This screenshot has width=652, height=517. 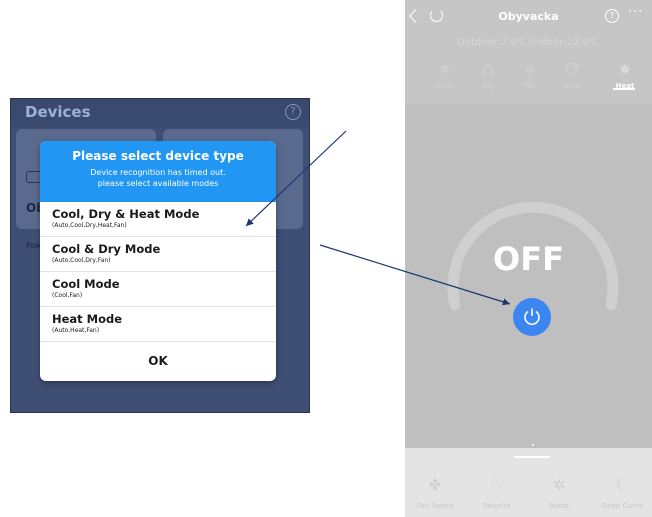 I want to click on arrow-to-power-button, so click(x=415, y=275).